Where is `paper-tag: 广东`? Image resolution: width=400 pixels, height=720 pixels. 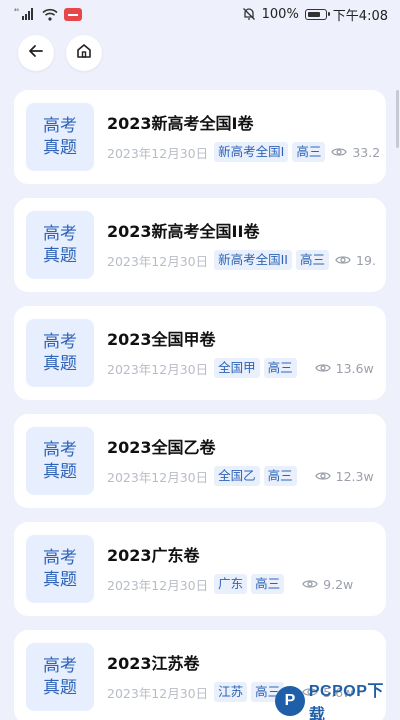
paper-tag: 广东 is located at coordinates (231, 584).